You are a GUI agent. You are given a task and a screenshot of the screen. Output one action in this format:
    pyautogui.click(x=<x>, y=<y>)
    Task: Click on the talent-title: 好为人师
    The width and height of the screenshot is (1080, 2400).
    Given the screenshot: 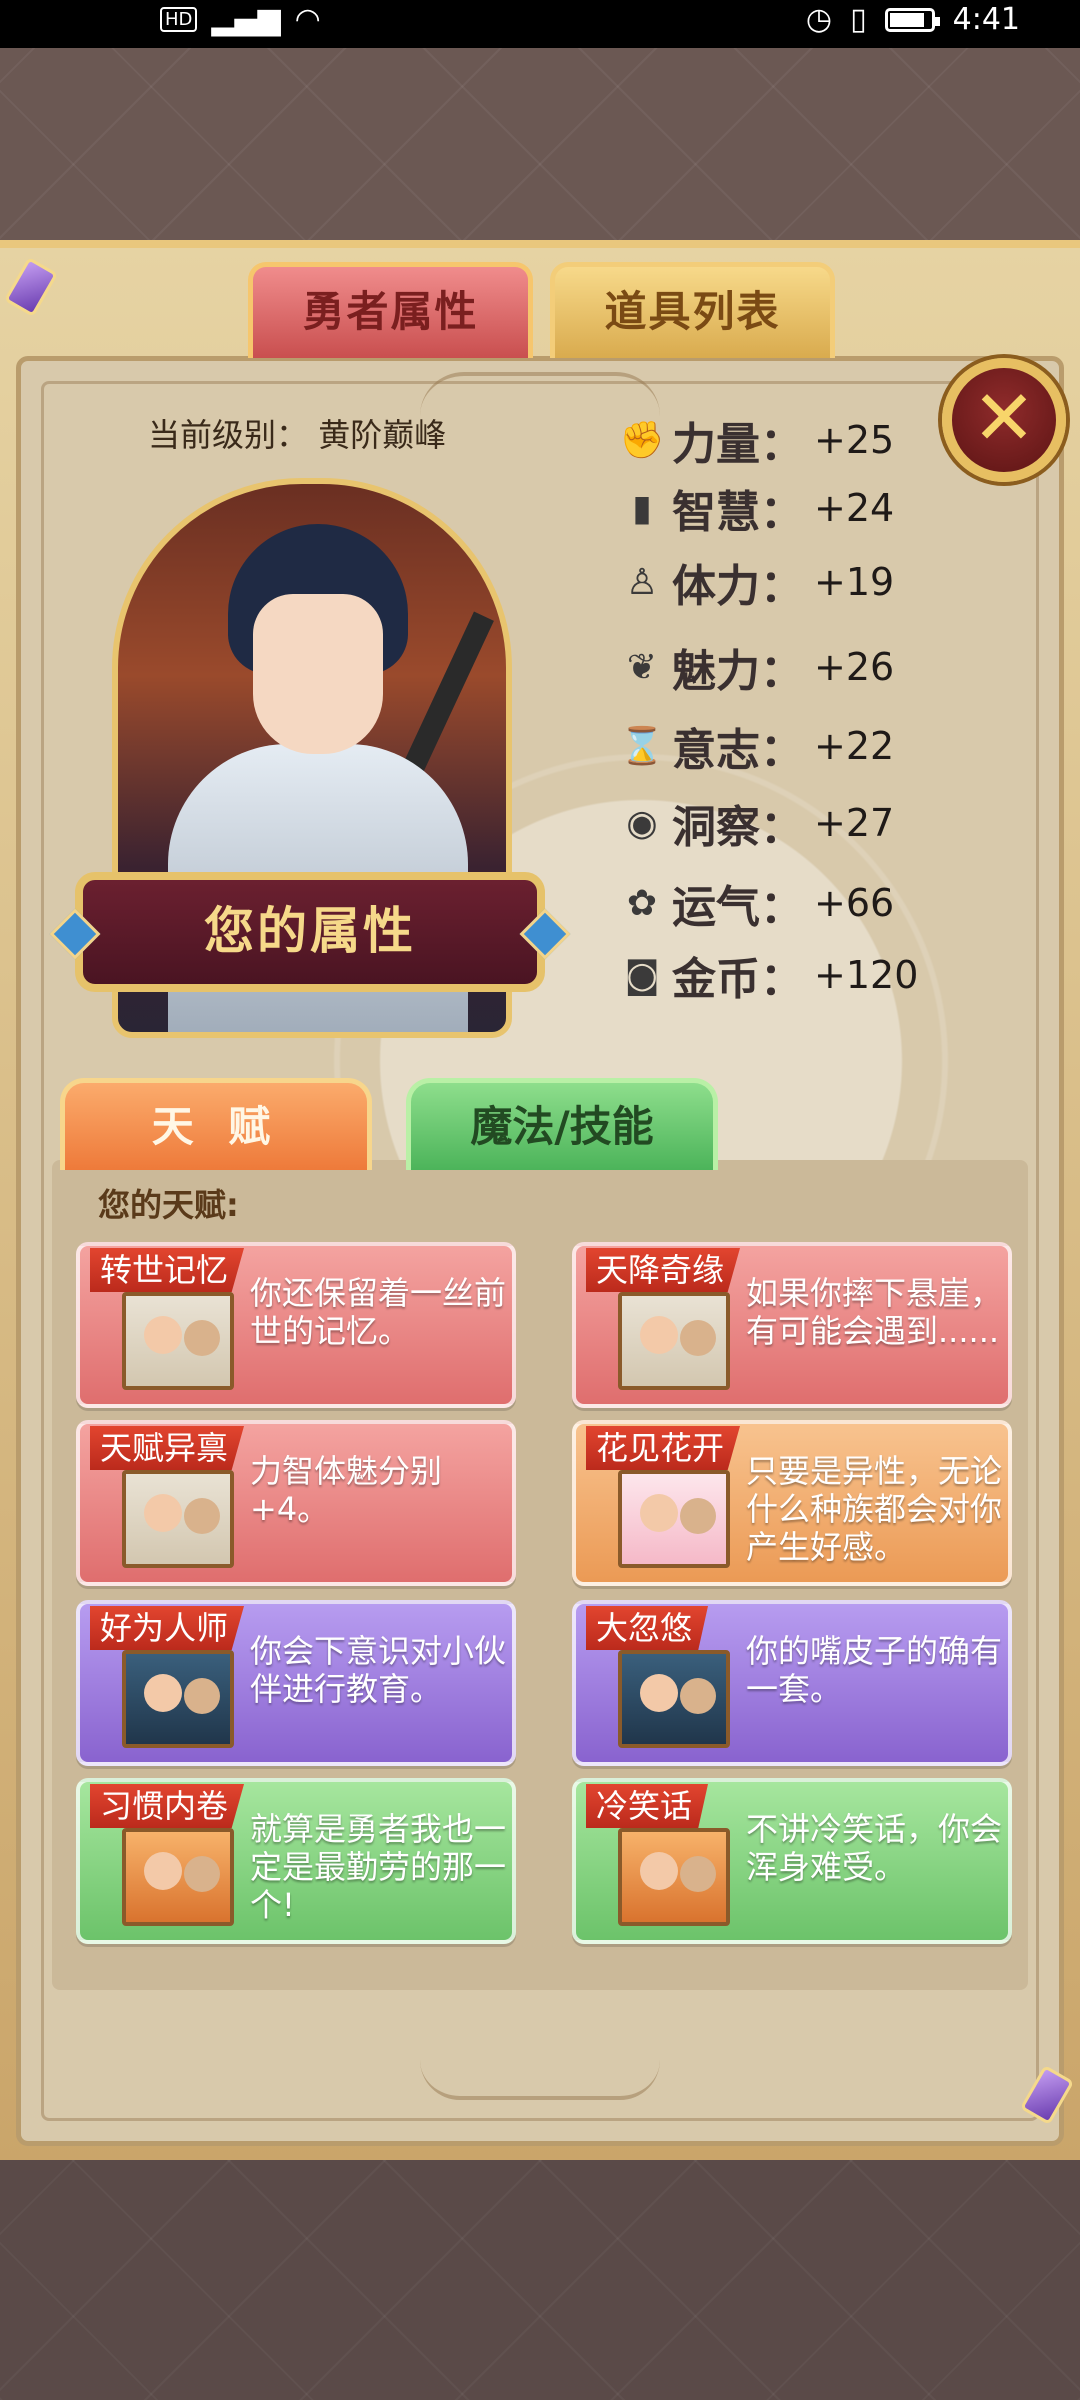 What is the action you would take?
    pyautogui.click(x=167, y=1628)
    